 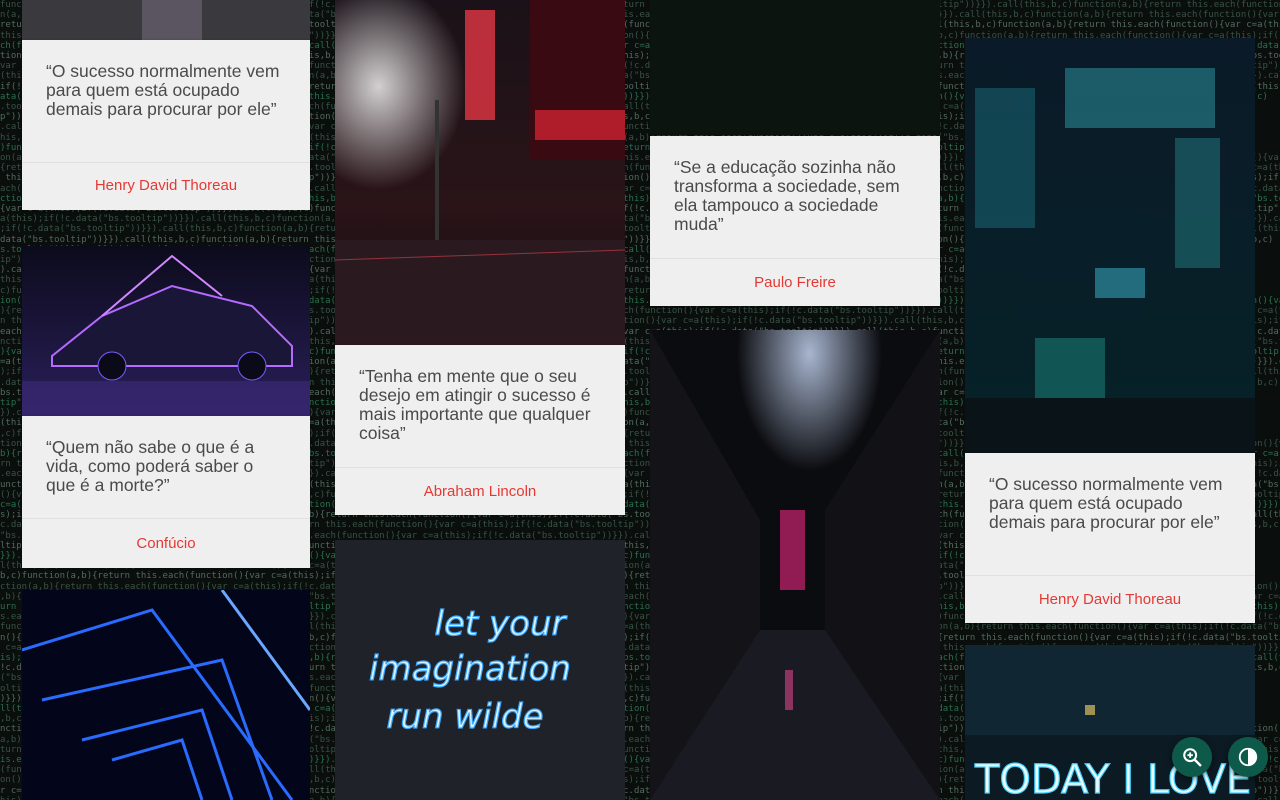 I want to click on half-moon-icon, so click(x=1248, y=757).